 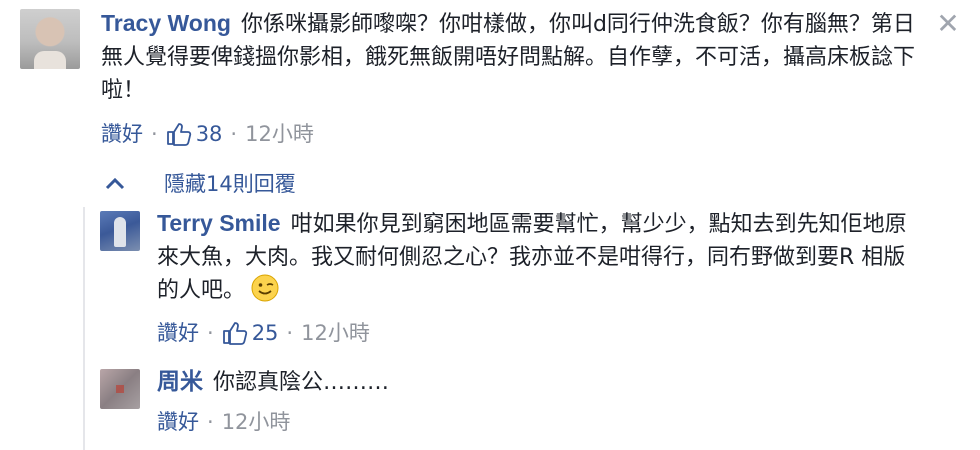 I want to click on comment-actions: 讚好 · 25 · 12小時, so click(x=263, y=333).